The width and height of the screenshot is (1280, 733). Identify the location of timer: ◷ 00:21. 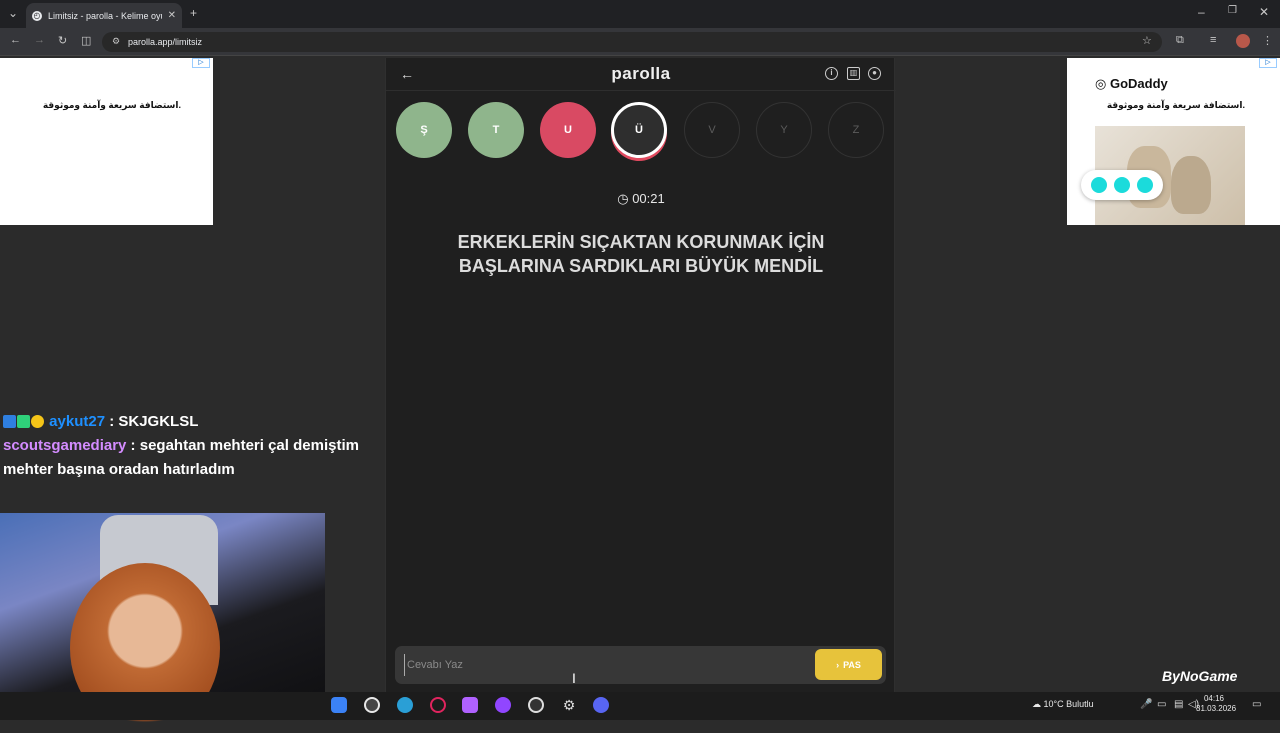
(641, 199).